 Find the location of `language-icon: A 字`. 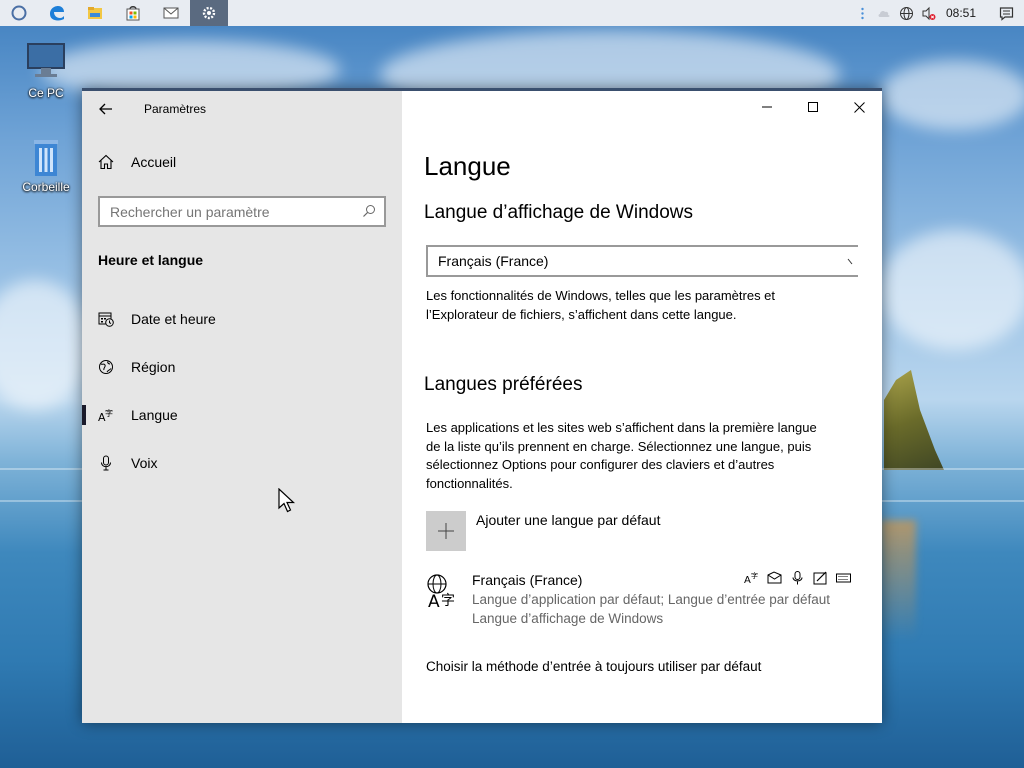

language-icon: A 字 is located at coordinates (105, 415).